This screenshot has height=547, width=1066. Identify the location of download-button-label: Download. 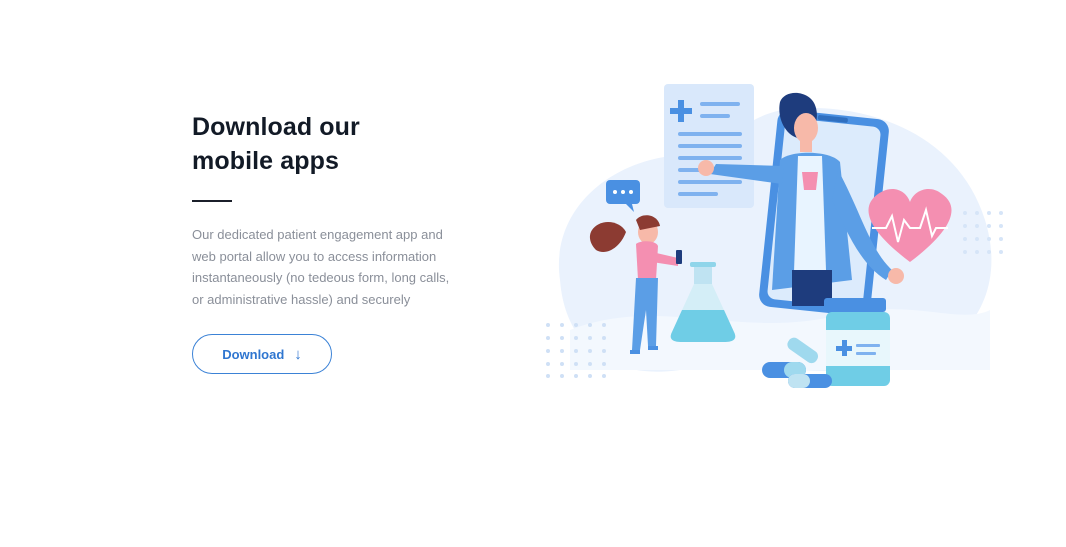
(253, 354).